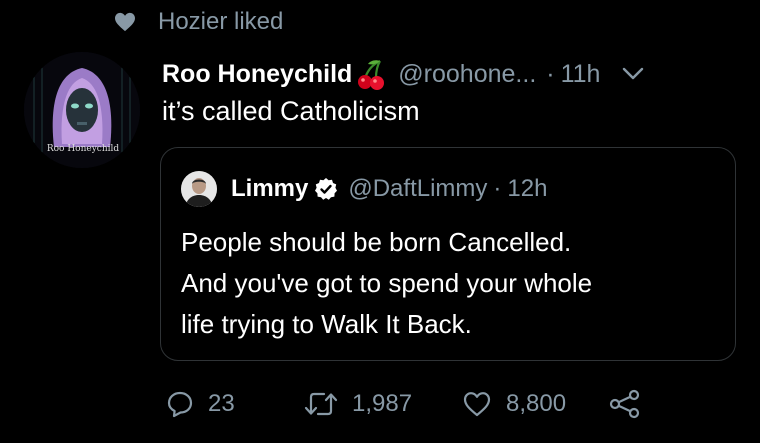 The width and height of the screenshot is (760, 443). I want to click on retweet-icon, so click(321, 404).